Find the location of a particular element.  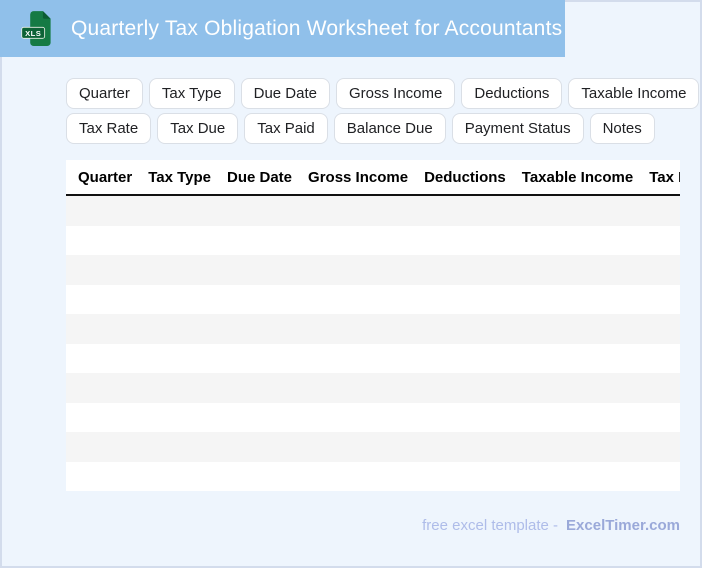

chip-payment-status: Payment Status is located at coordinates (517, 128).